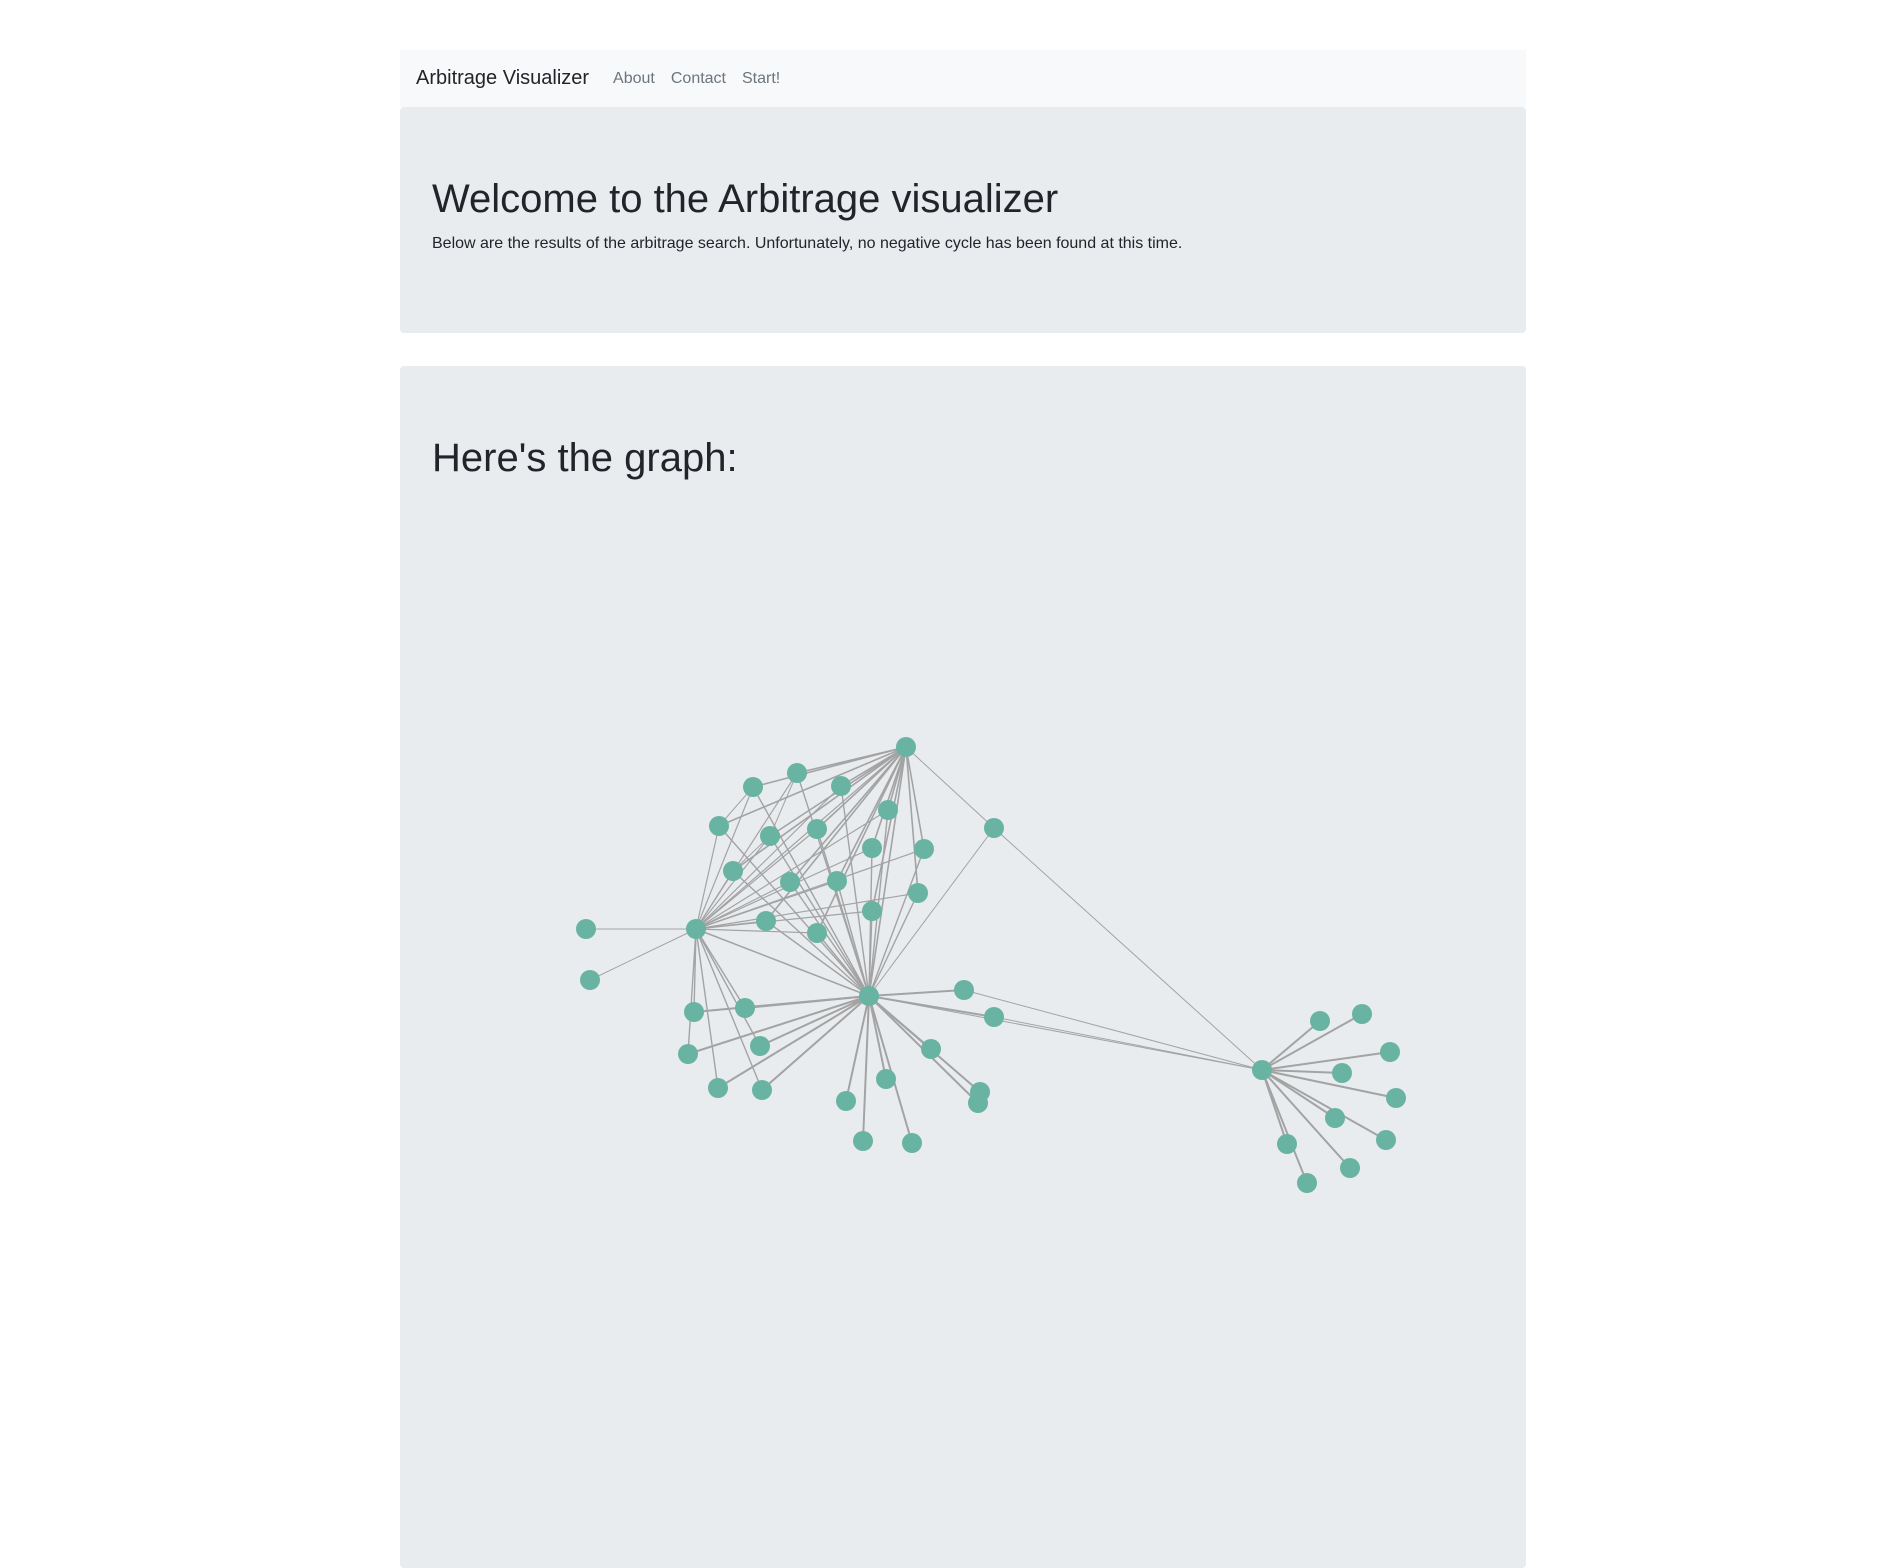 The image size is (1903, 1568). I want to click on nav-link-about: About, so click(634, 79).